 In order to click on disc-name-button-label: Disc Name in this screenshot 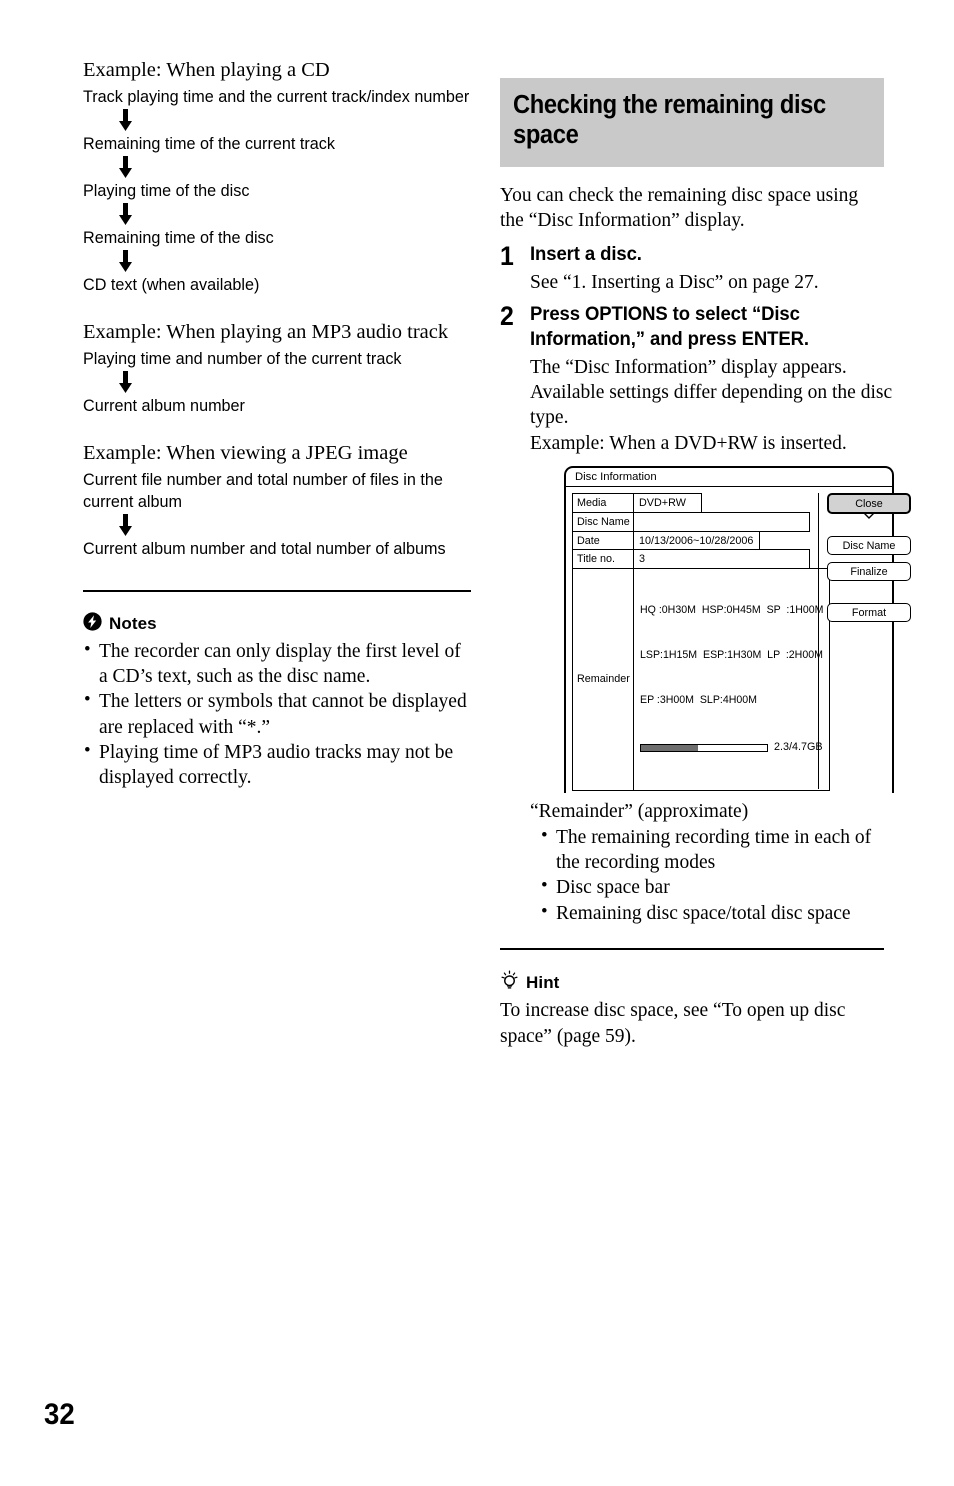, I will do `click(869, 545)`.